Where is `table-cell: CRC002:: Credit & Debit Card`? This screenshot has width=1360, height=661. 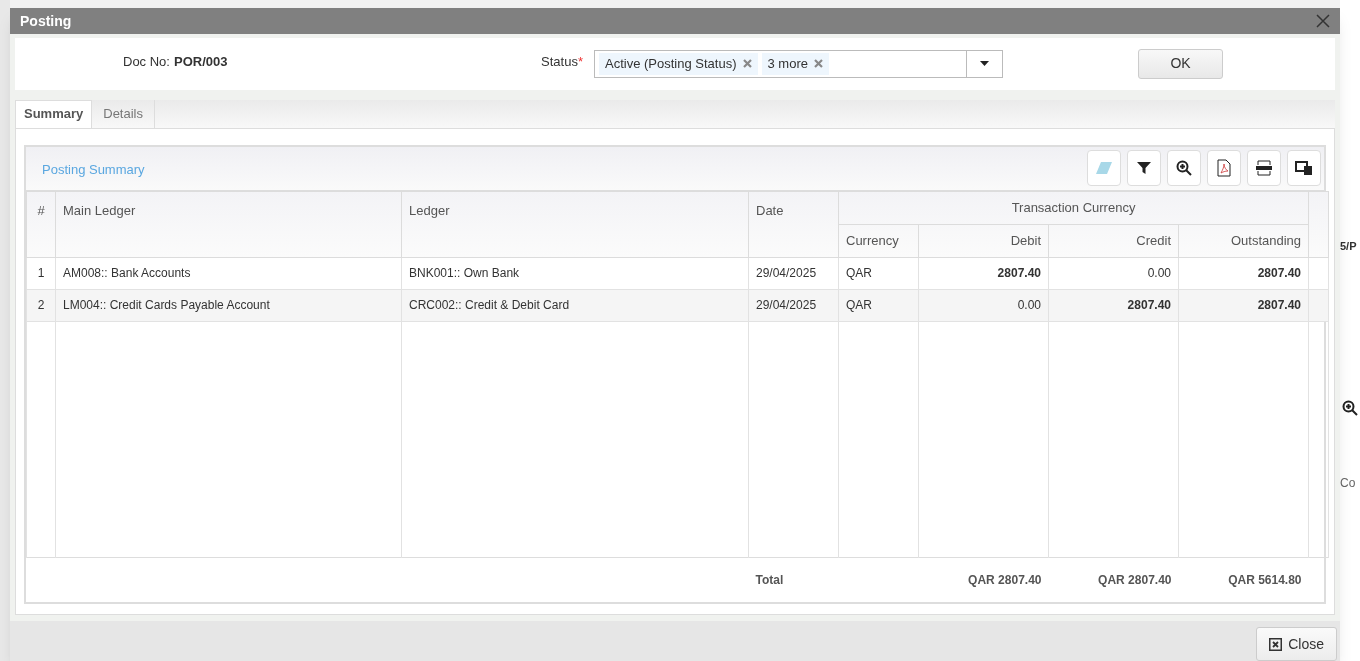
table-cell: CRC002:: Credit & Debit Card is located at coordinates (489, 305).